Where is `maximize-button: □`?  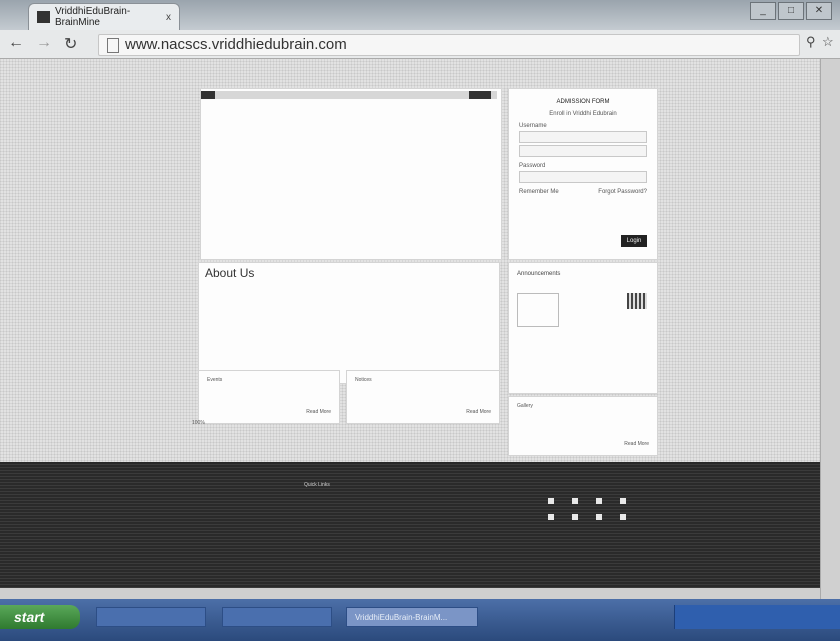
maximize-button: □ is located at coordinates (791, 11).